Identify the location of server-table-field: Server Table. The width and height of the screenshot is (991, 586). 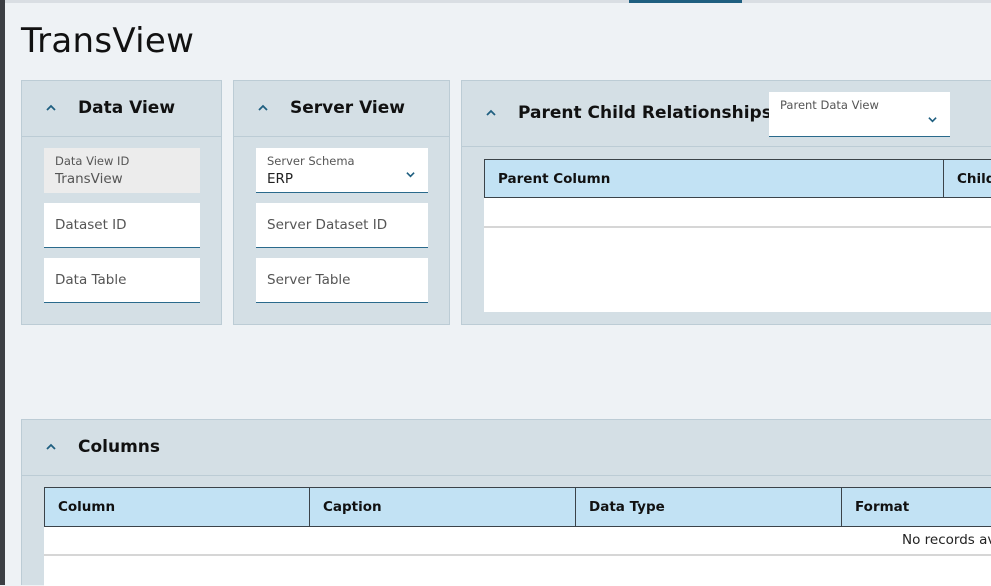
(342, 280).